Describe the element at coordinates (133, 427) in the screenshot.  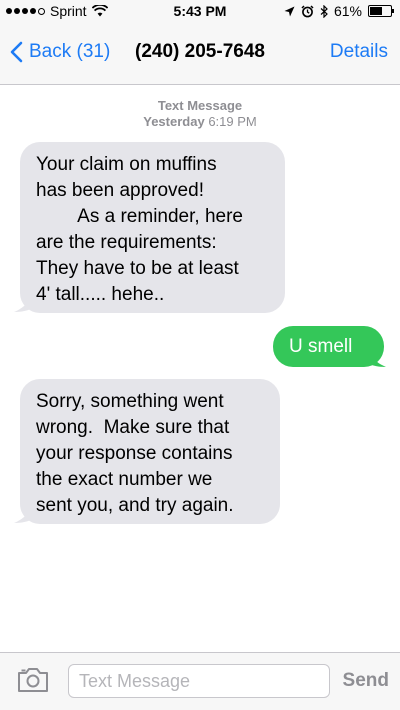
I see `message-line: wrong. Make sure that` at that location.